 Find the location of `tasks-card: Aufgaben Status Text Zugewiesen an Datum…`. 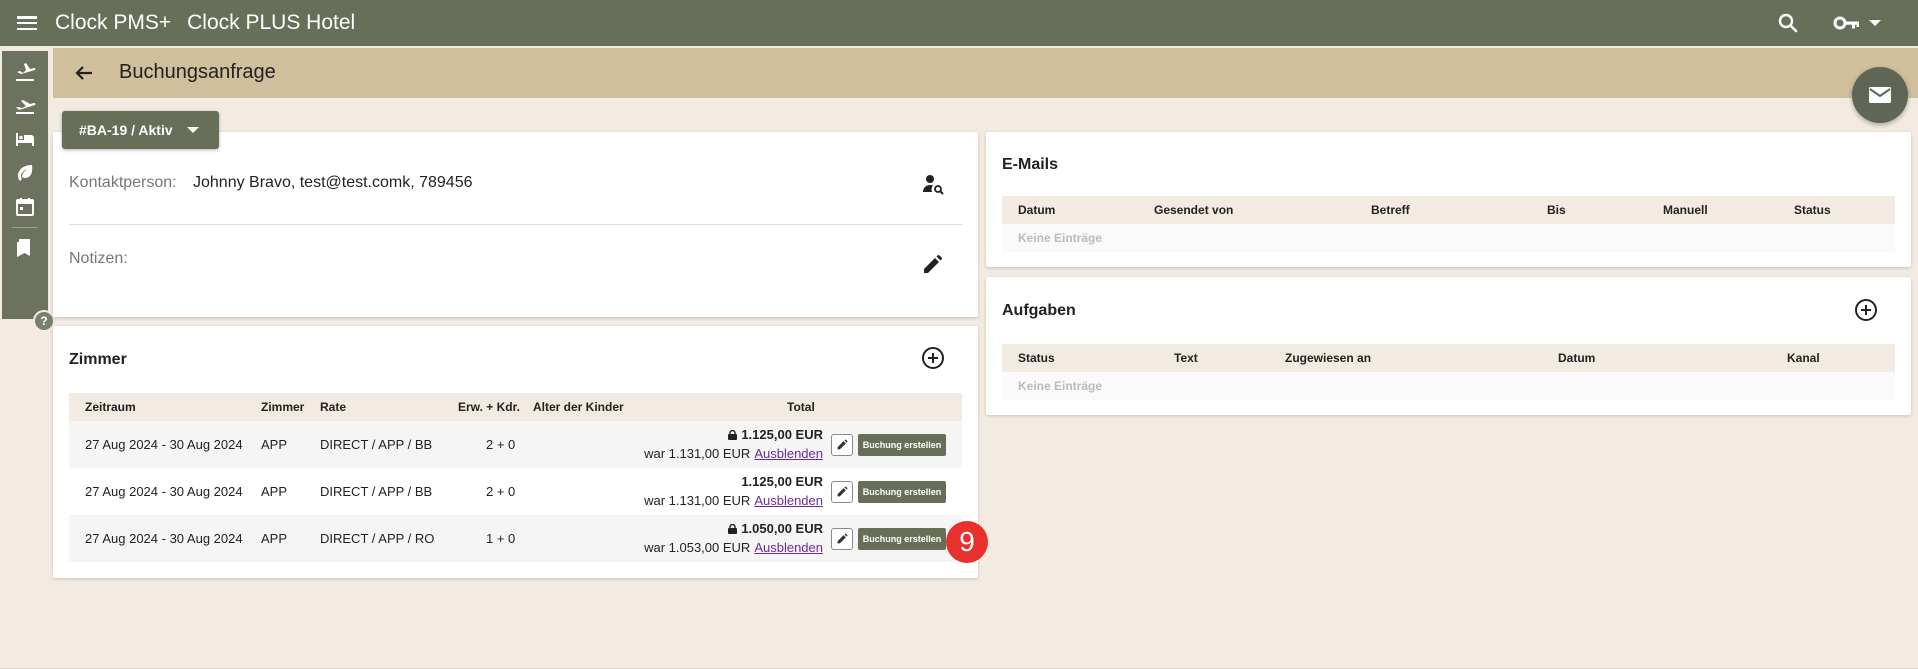

tasks-card: Aufgaben Status Text Zugewiesen an Datum… is located at coordinates (1448, 346).